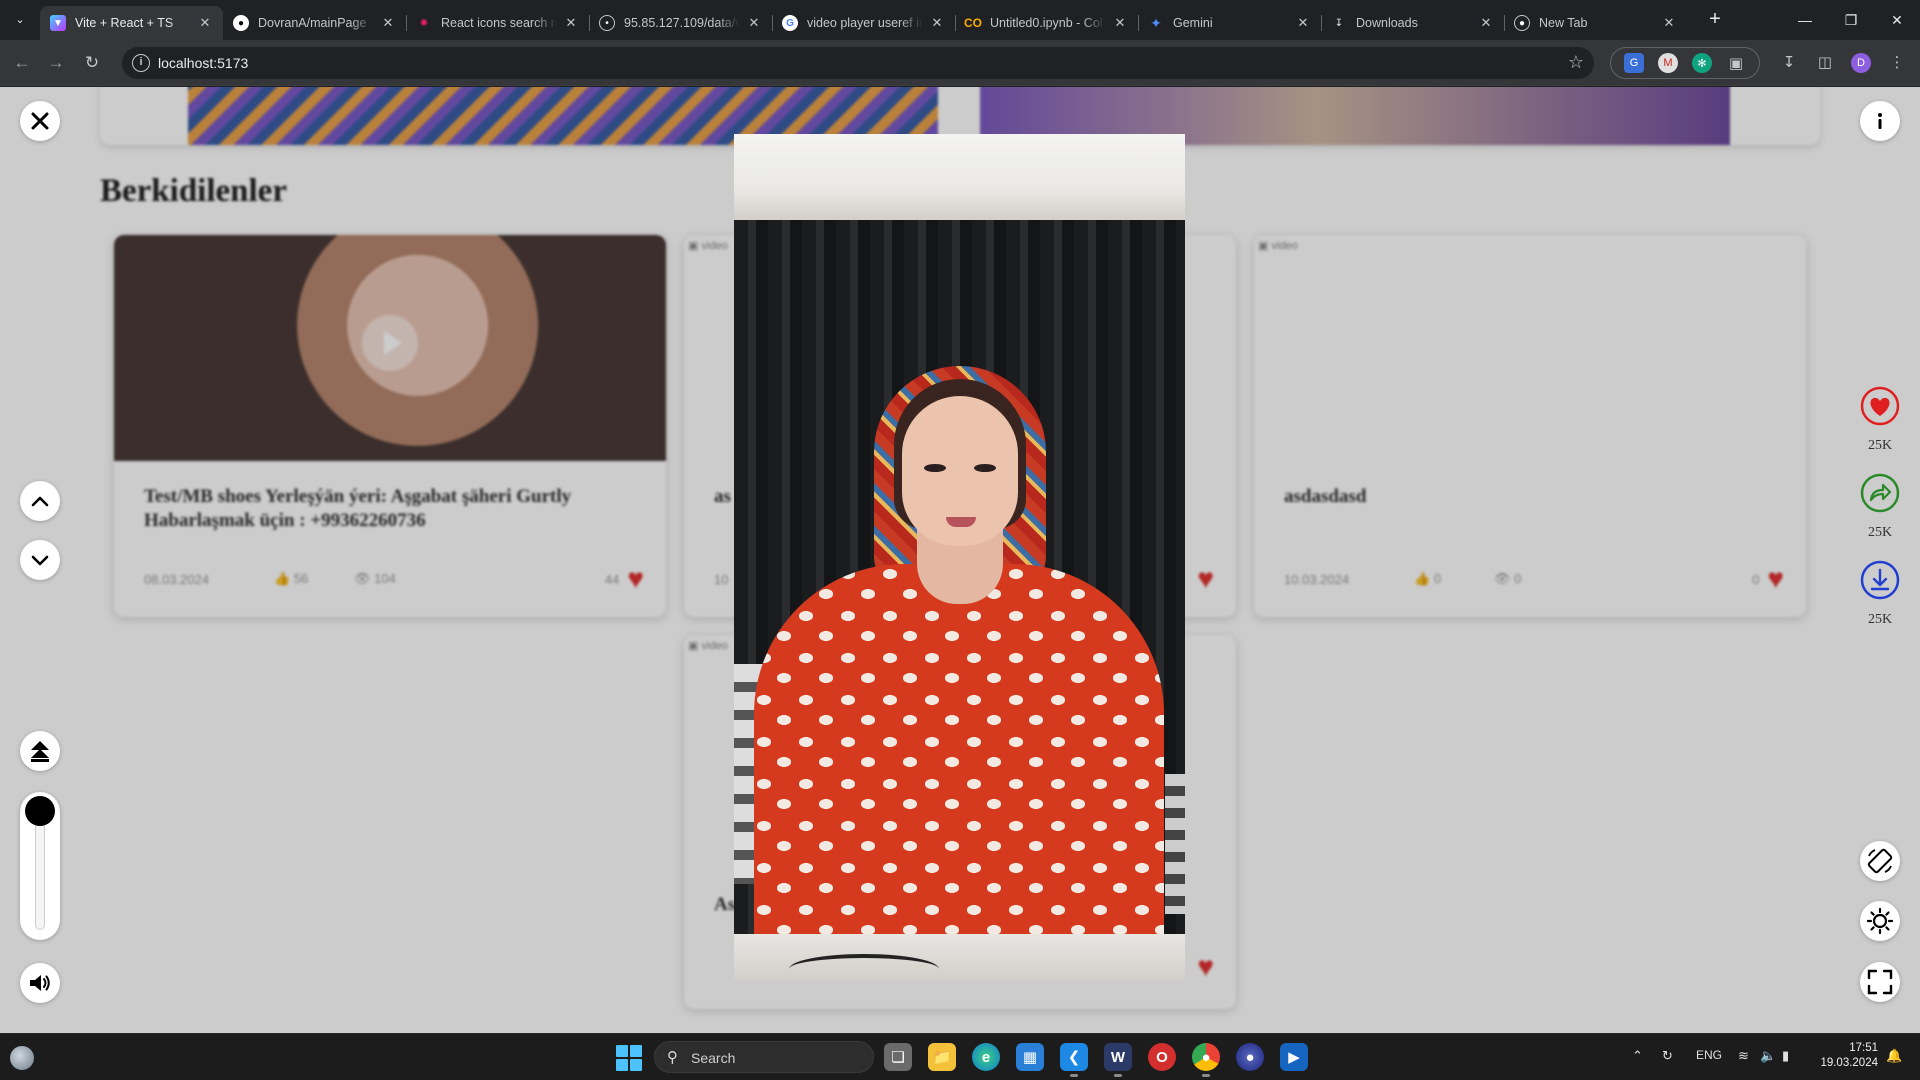  Describe the element at coordinates (1897, 63) in the screenshot. I see `menu-kebab-icon: ⋮` at that location.